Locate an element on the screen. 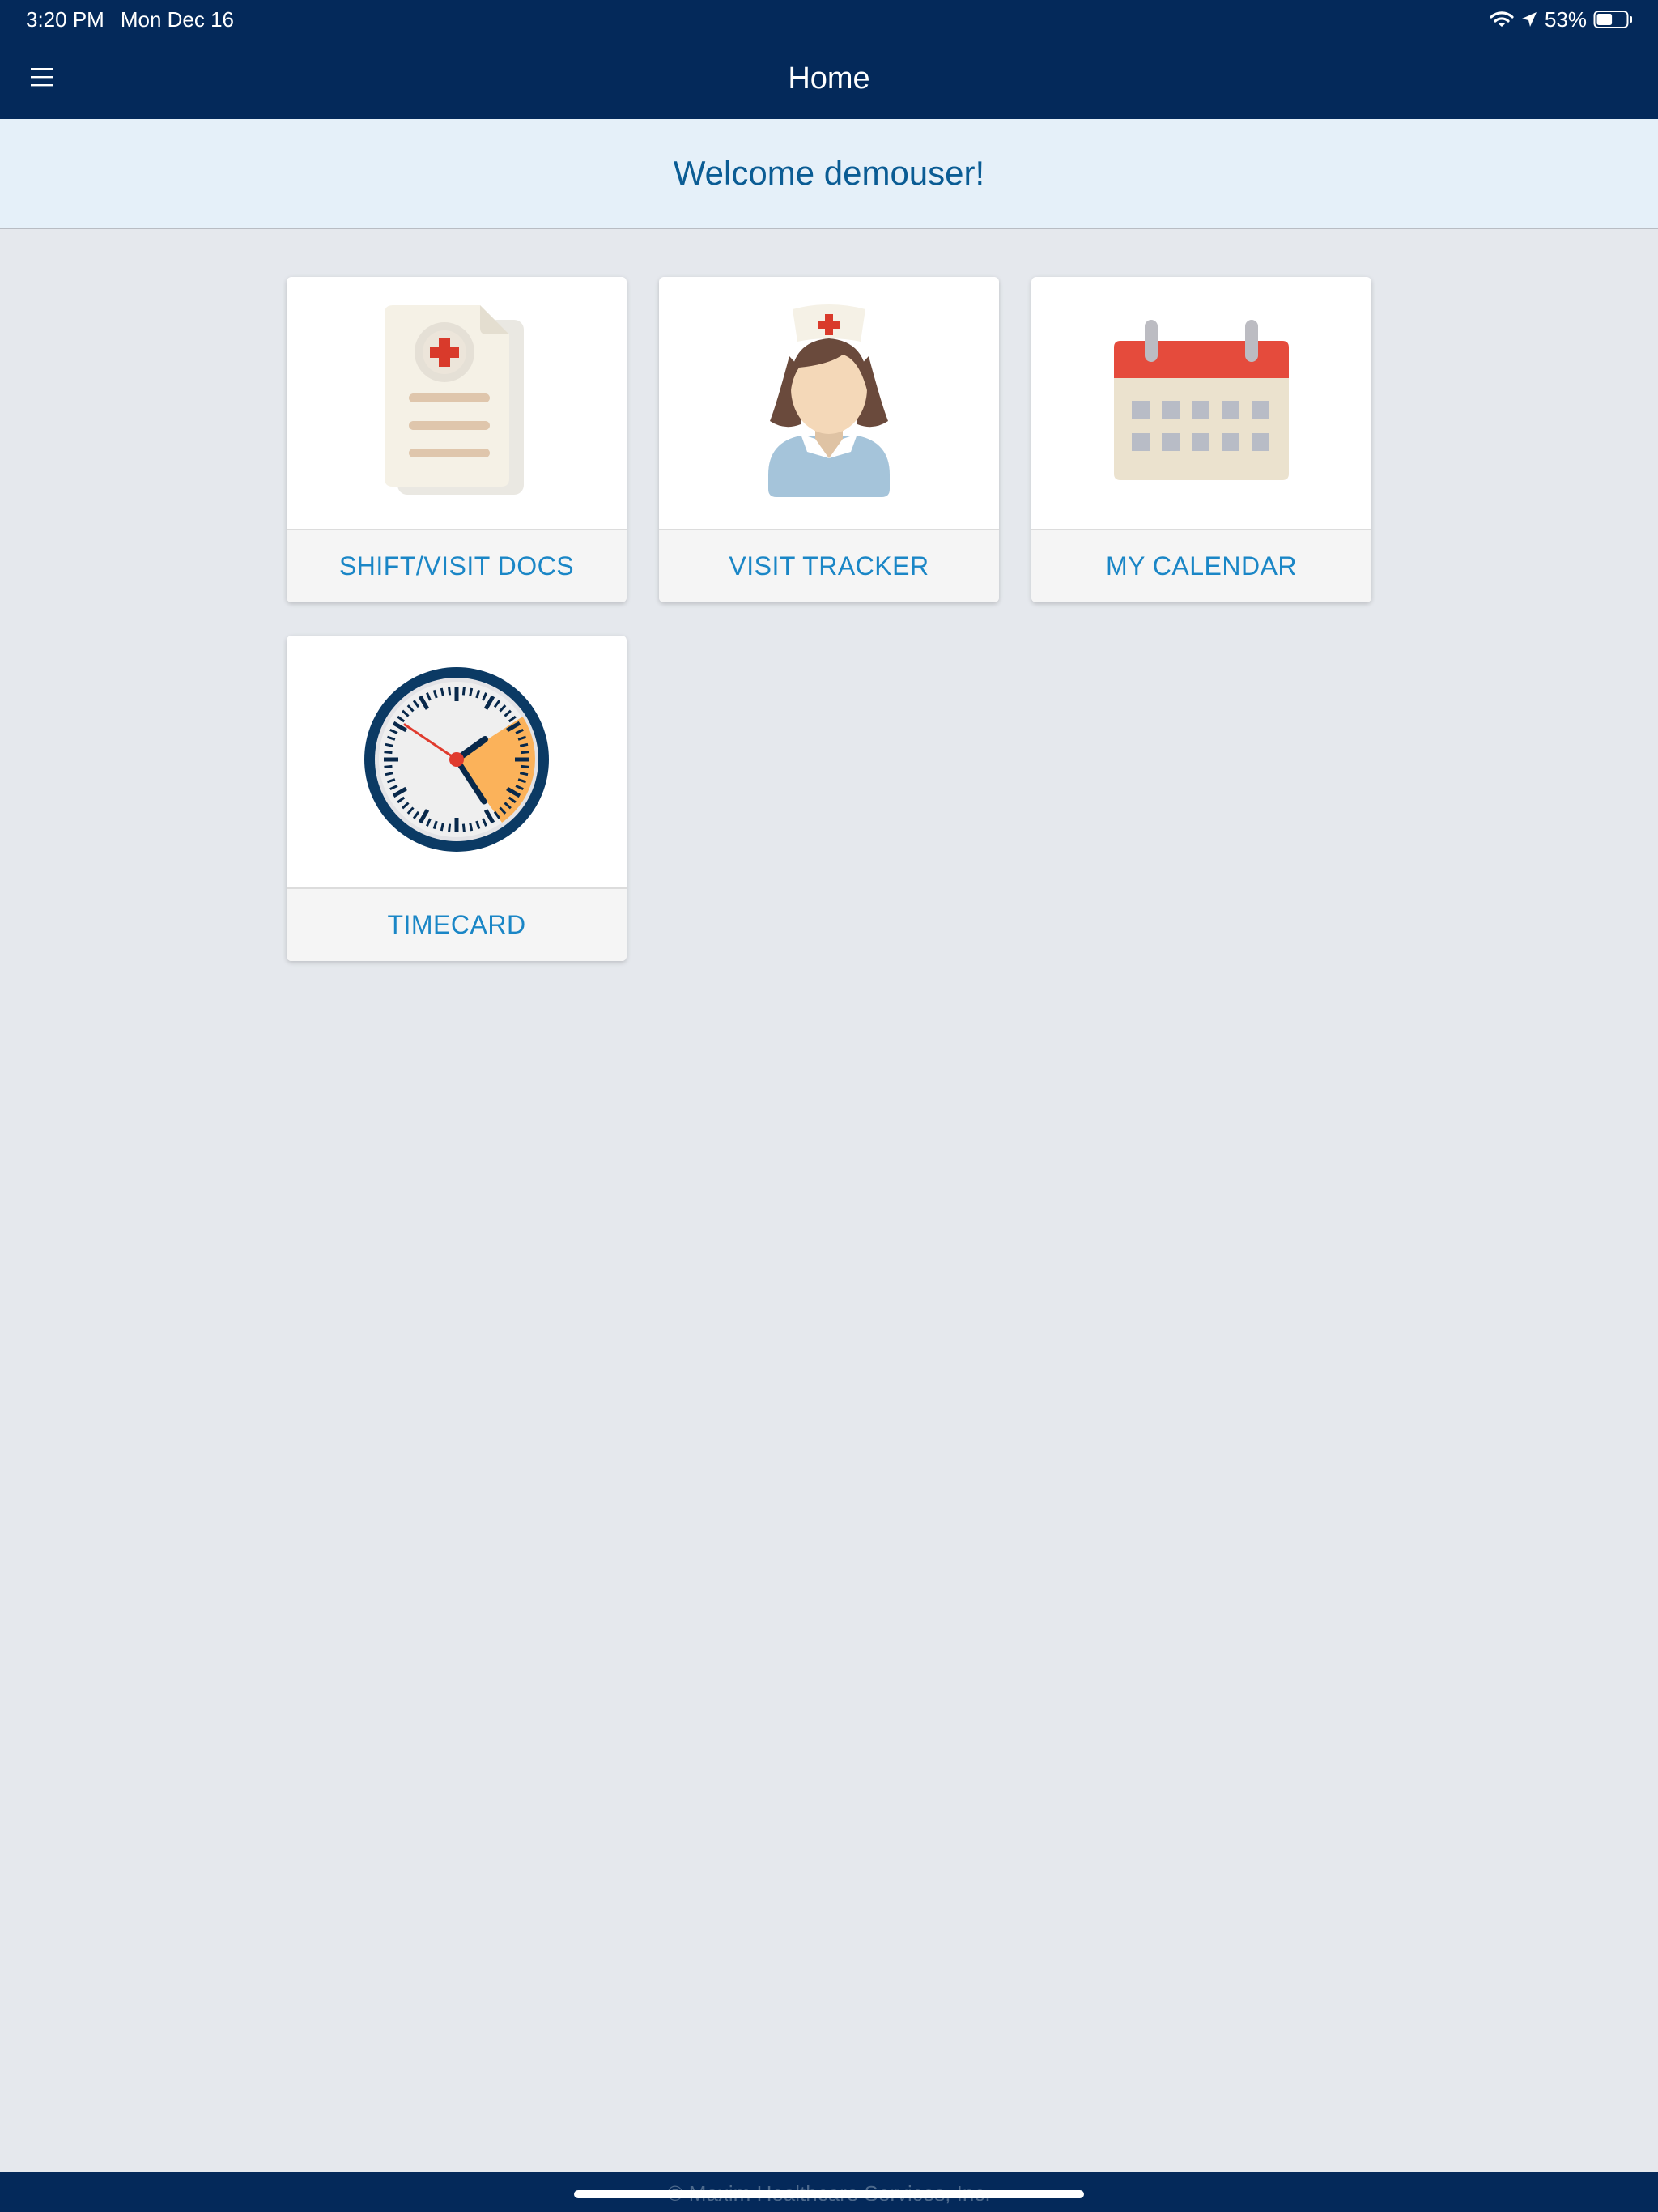  battery-icon is located at coordinates (1613, 19).